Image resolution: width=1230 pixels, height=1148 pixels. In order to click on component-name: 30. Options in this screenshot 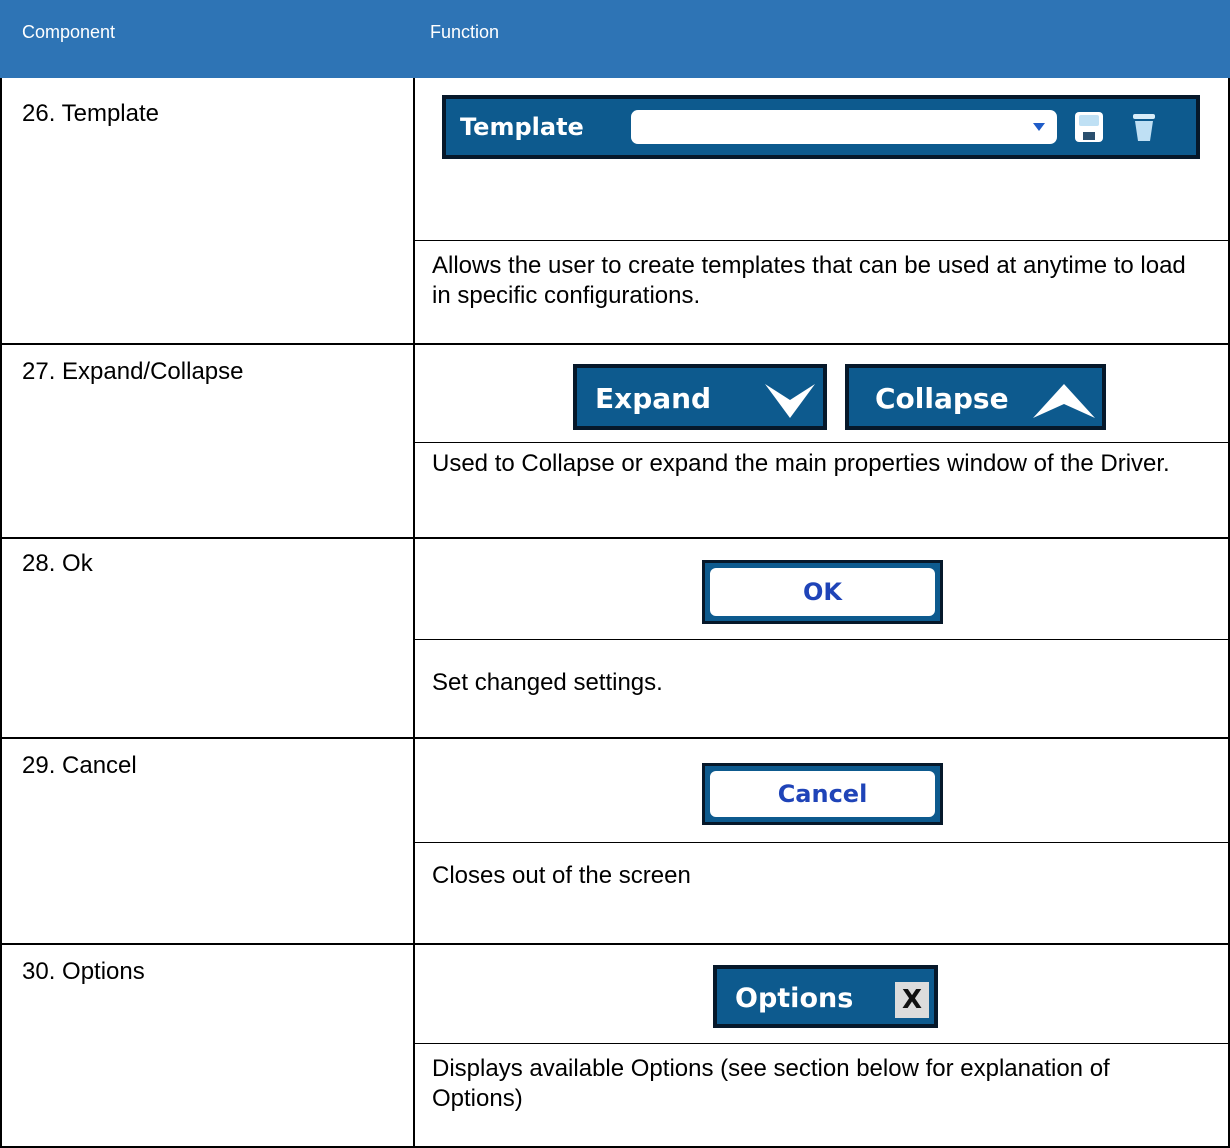, I will do `click(83, 971)`.